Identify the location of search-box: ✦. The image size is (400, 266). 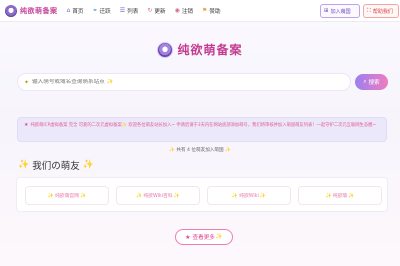
(184, 82).